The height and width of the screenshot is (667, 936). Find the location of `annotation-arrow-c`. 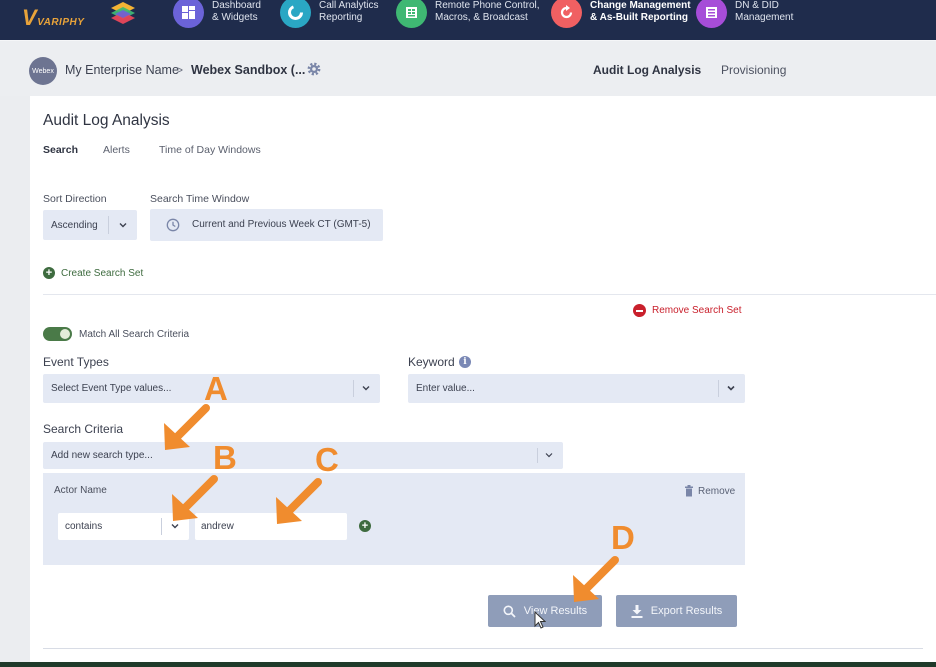

annotation-arrow-c is located at coordinates (299, 501).